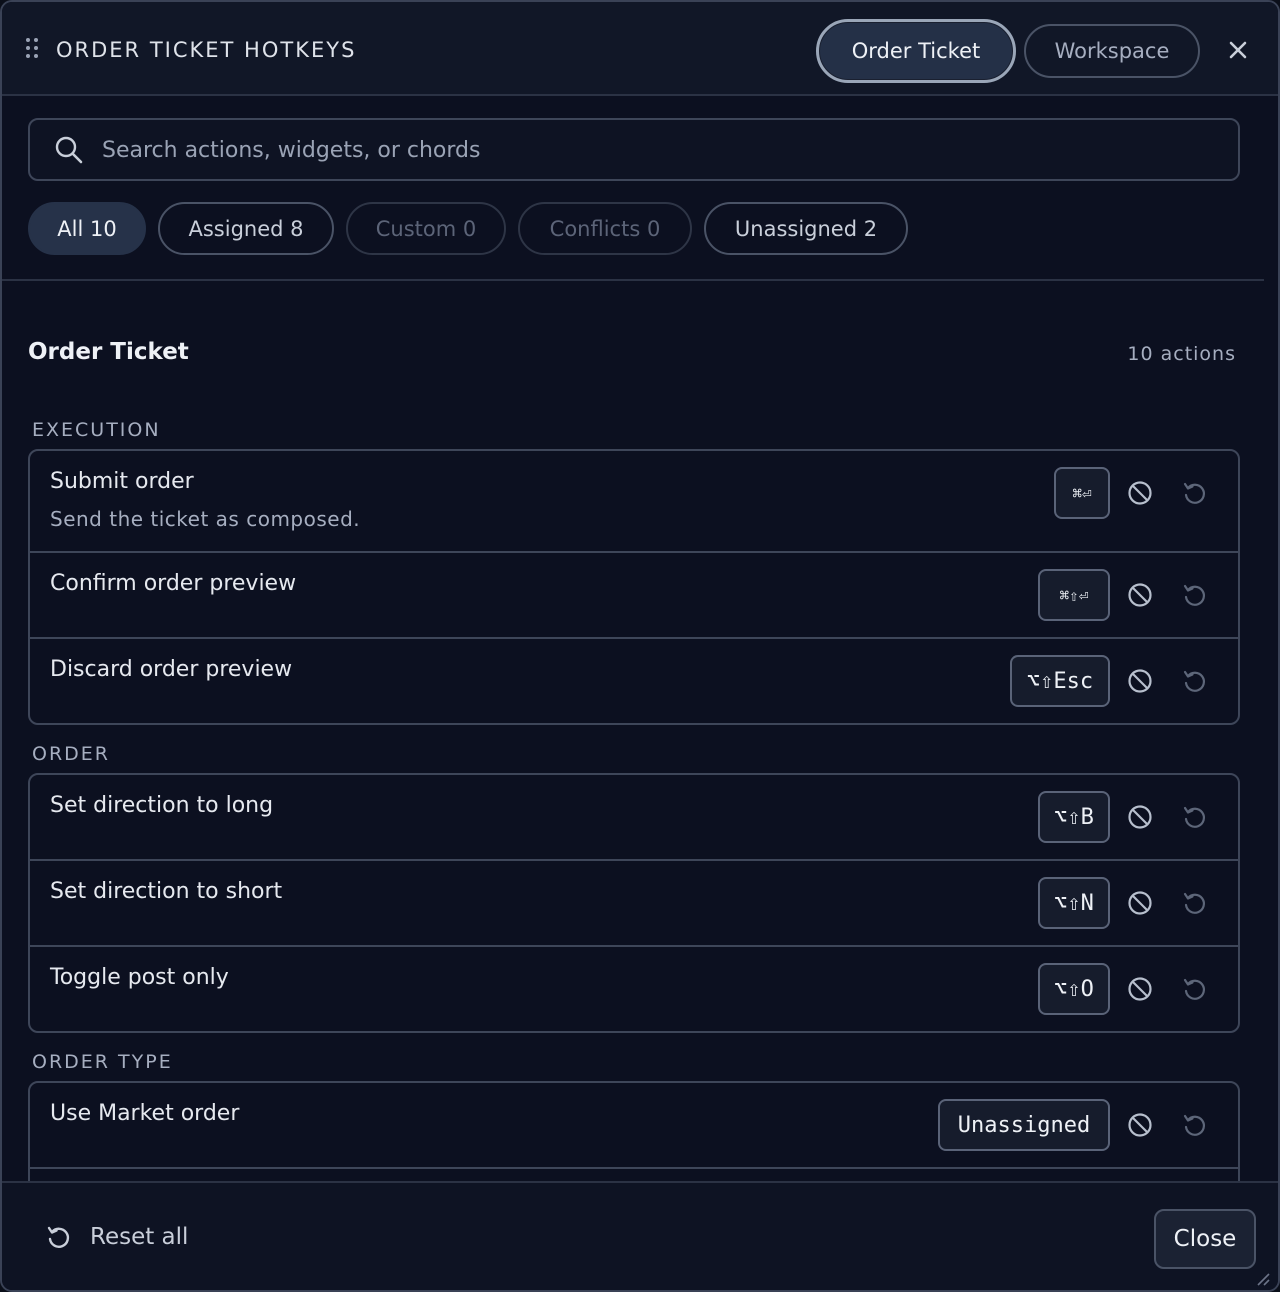  Describe the element at coordinates (1205, 1239) in the screenshot. I see `close-button: Close` at that location.